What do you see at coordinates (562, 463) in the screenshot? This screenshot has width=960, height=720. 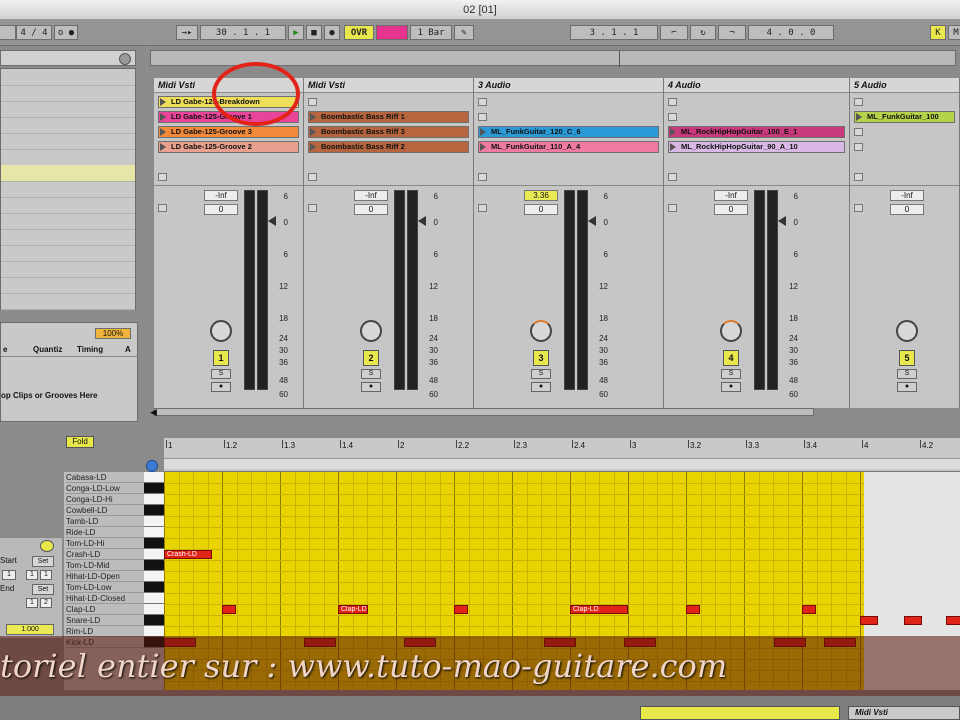 I see `loop-brace` at bounding box center [562, 463].